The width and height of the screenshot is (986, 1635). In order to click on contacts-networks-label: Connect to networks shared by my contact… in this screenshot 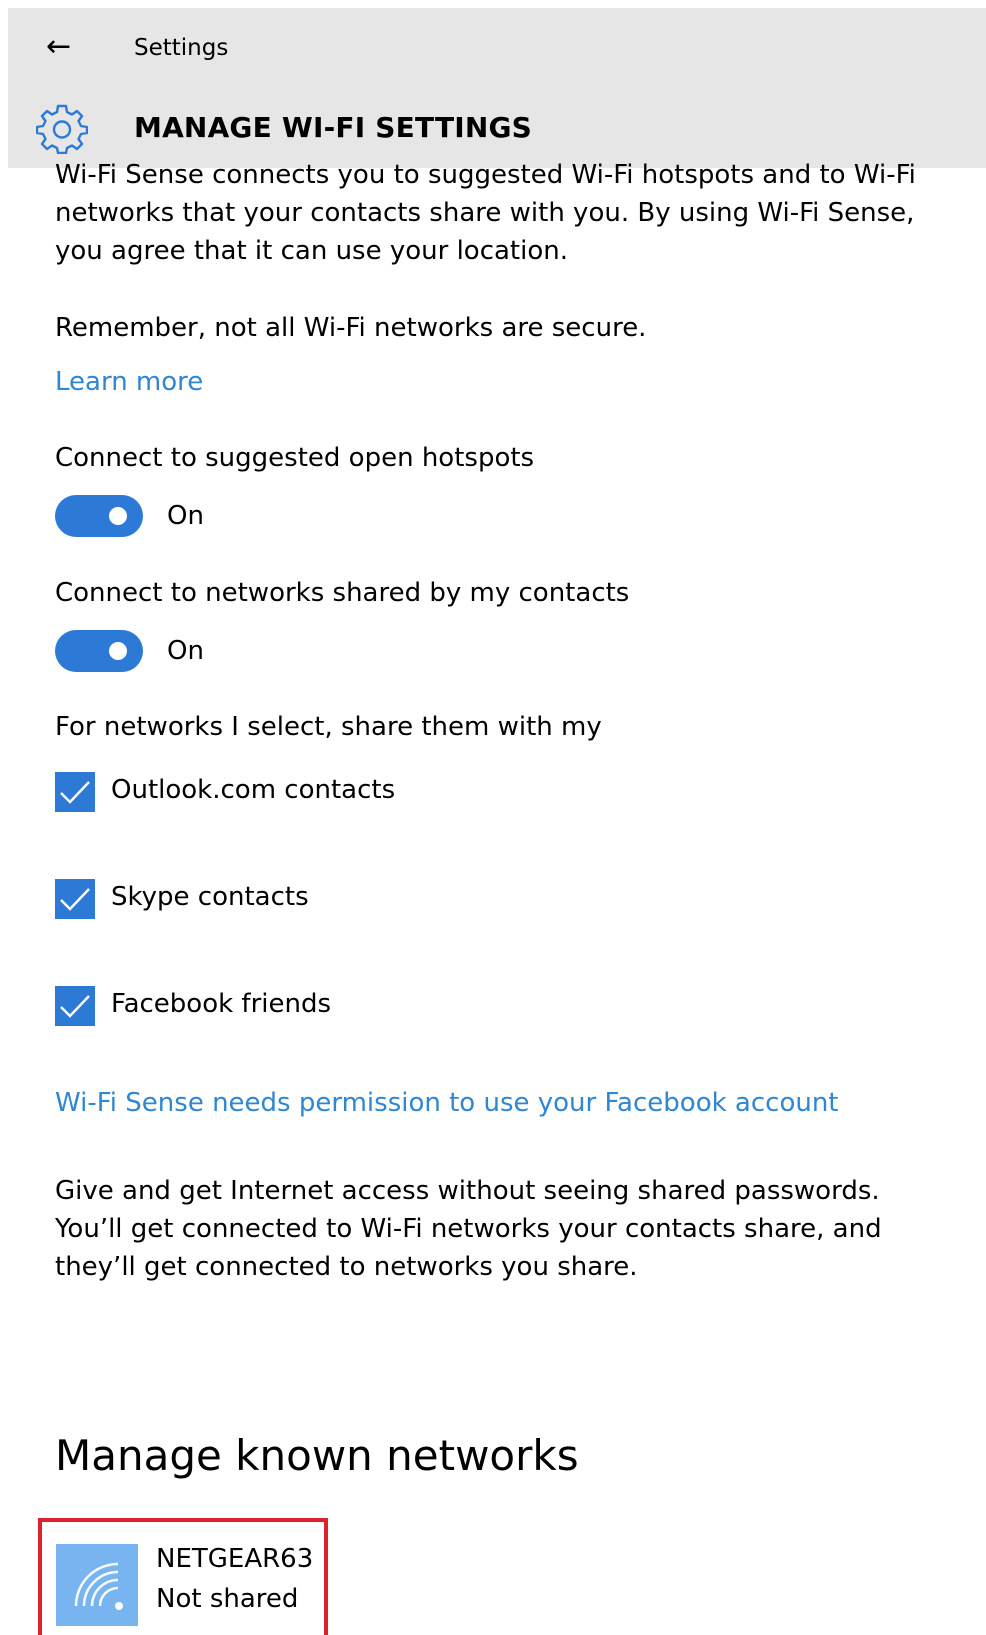, I will do `click(342, 593)`.